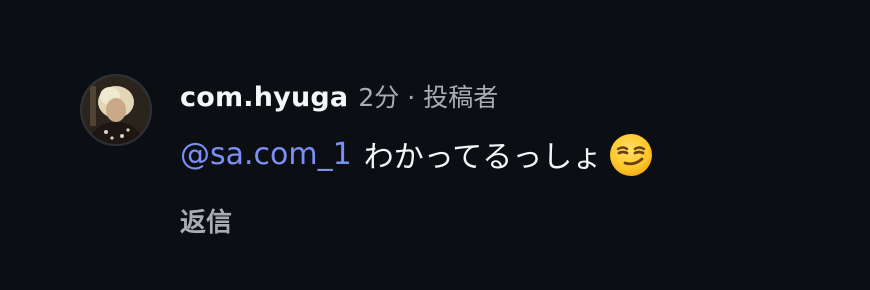 This screenshot has width=870, height=290. What do you see at coordinates (206, 220) in the screenshot?
I see `reply-button: 返信` at bounding box center [206, 220].